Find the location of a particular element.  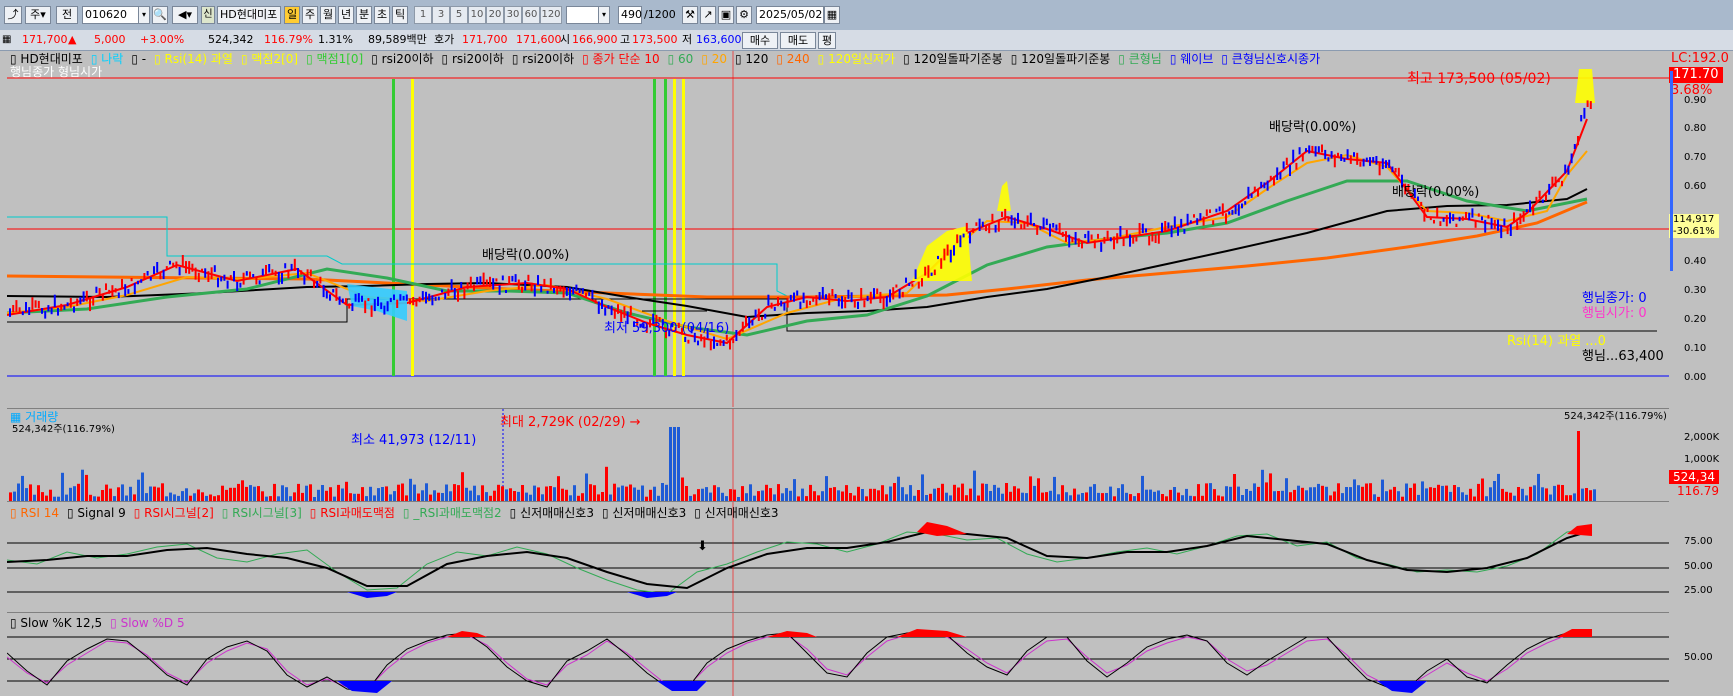

eval-button: 평 is located at coordinates (827, 40).